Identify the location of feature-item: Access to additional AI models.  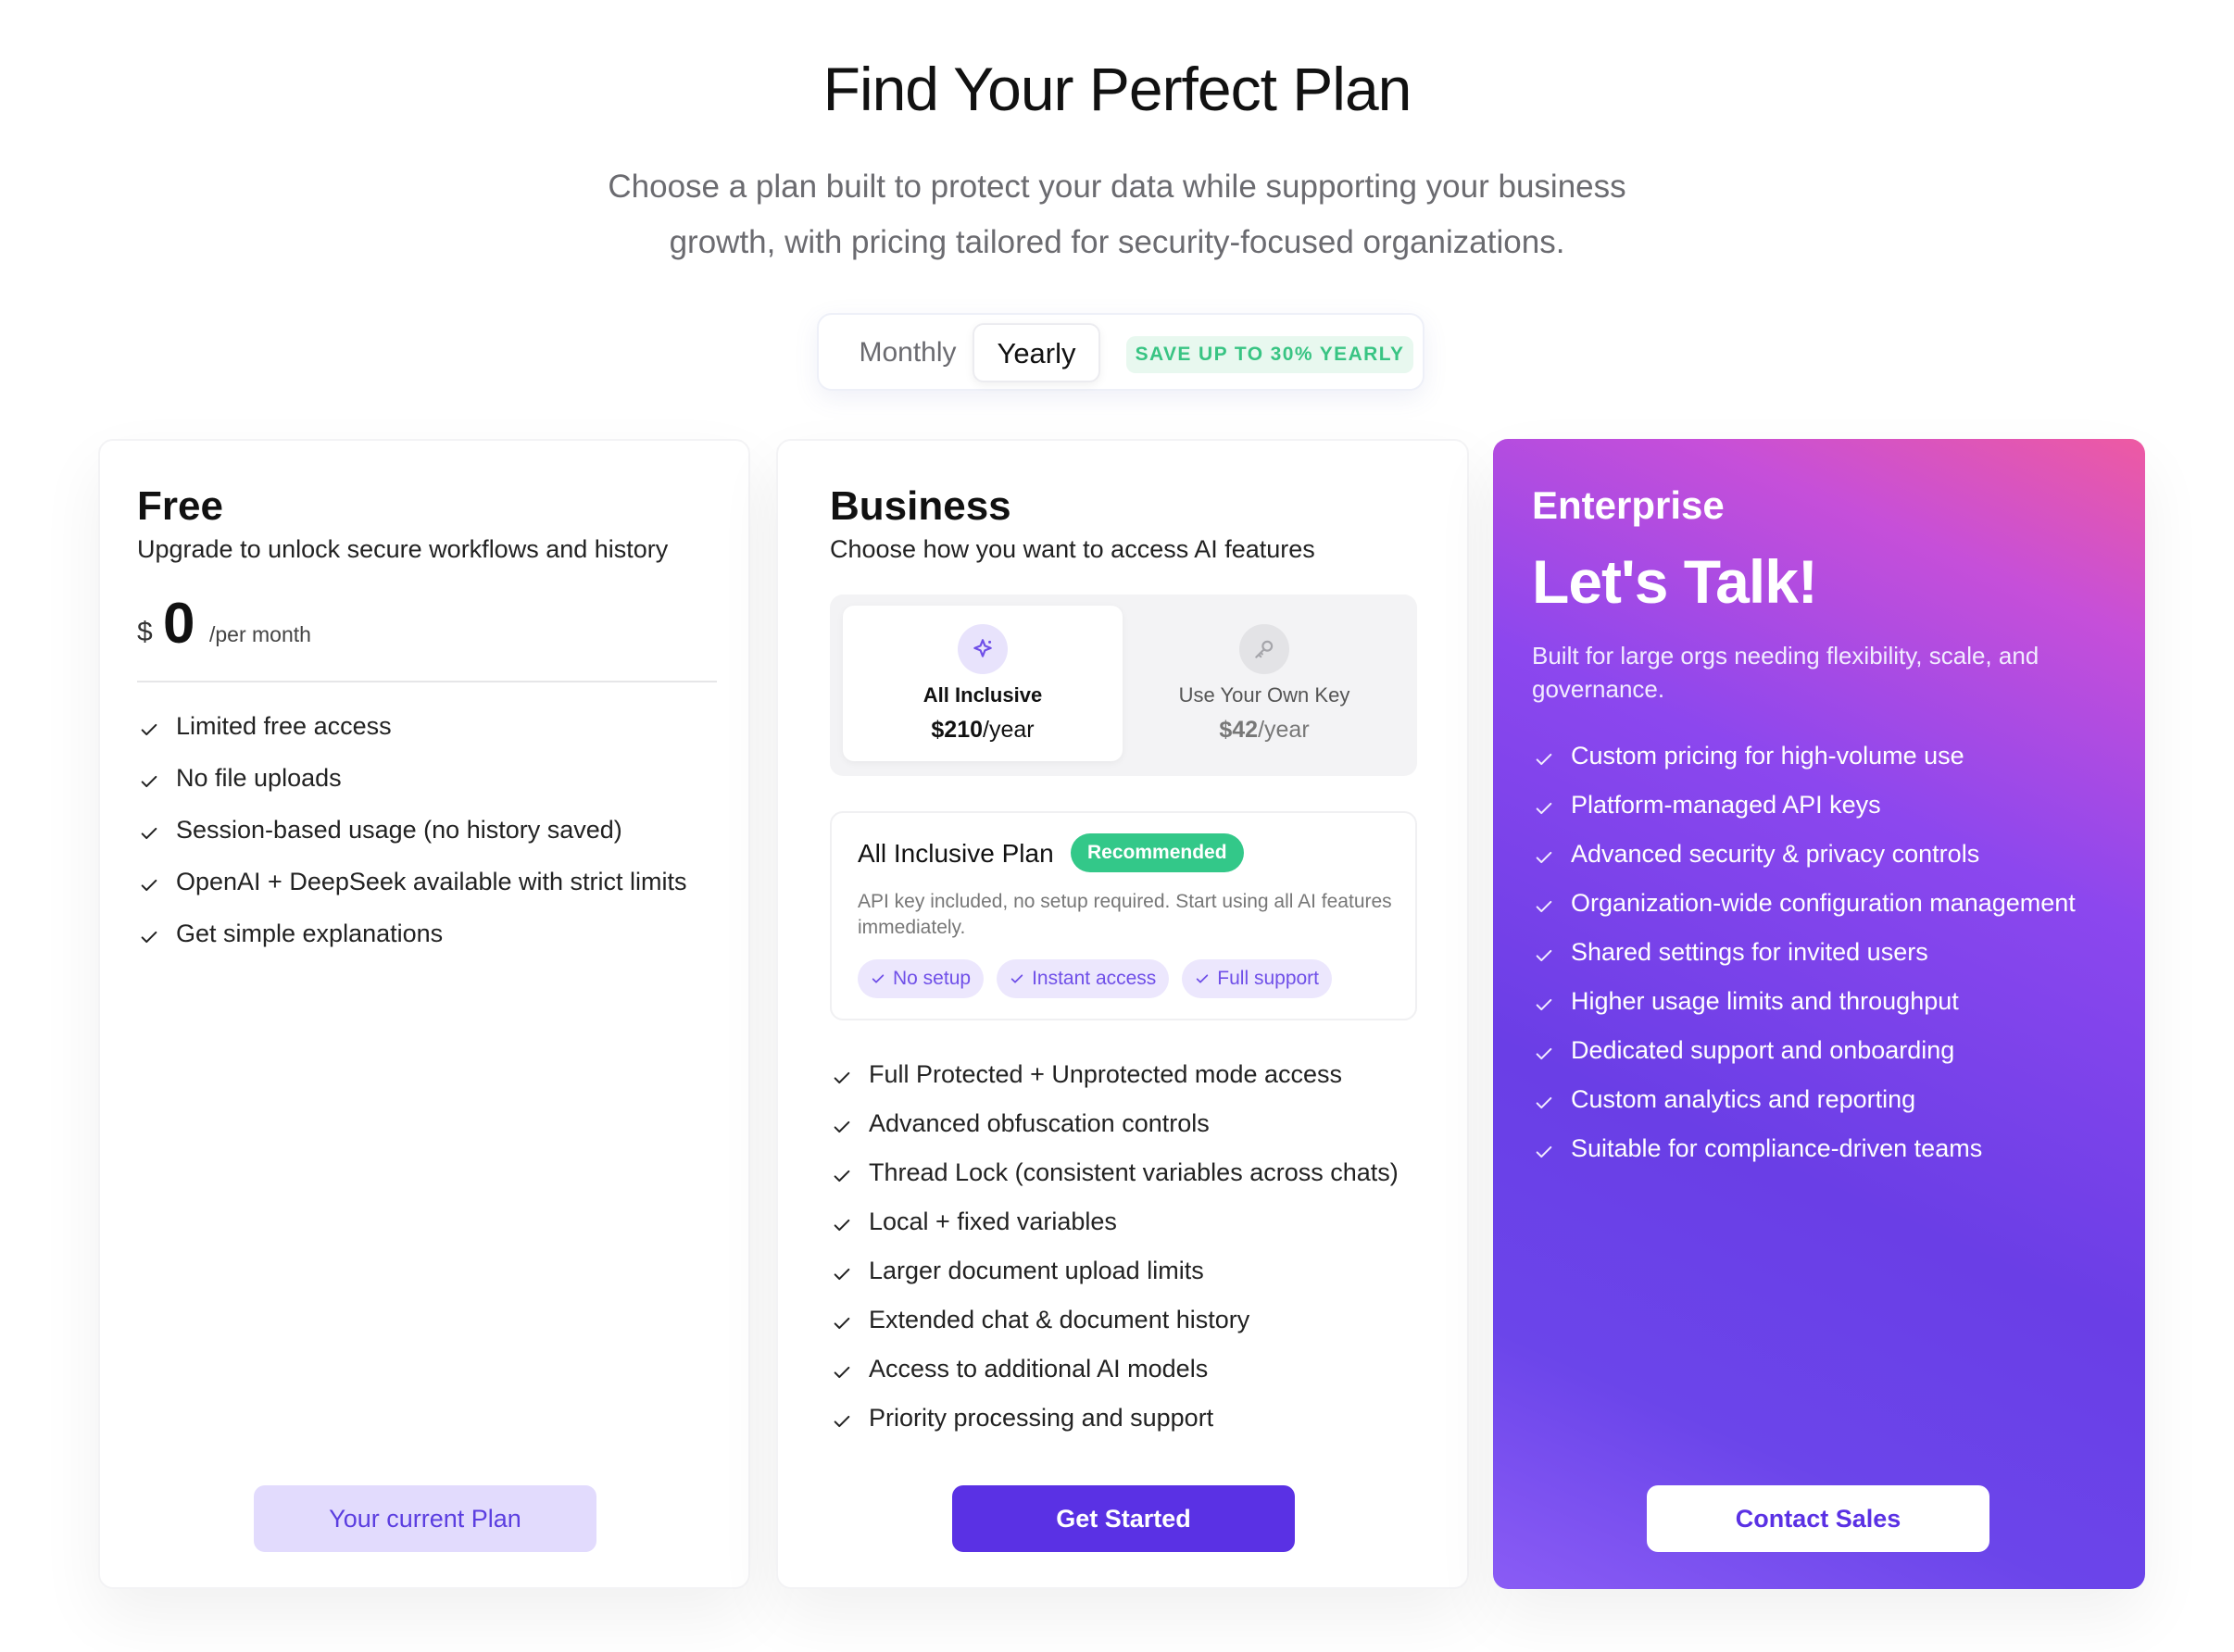
(1114, 1376).